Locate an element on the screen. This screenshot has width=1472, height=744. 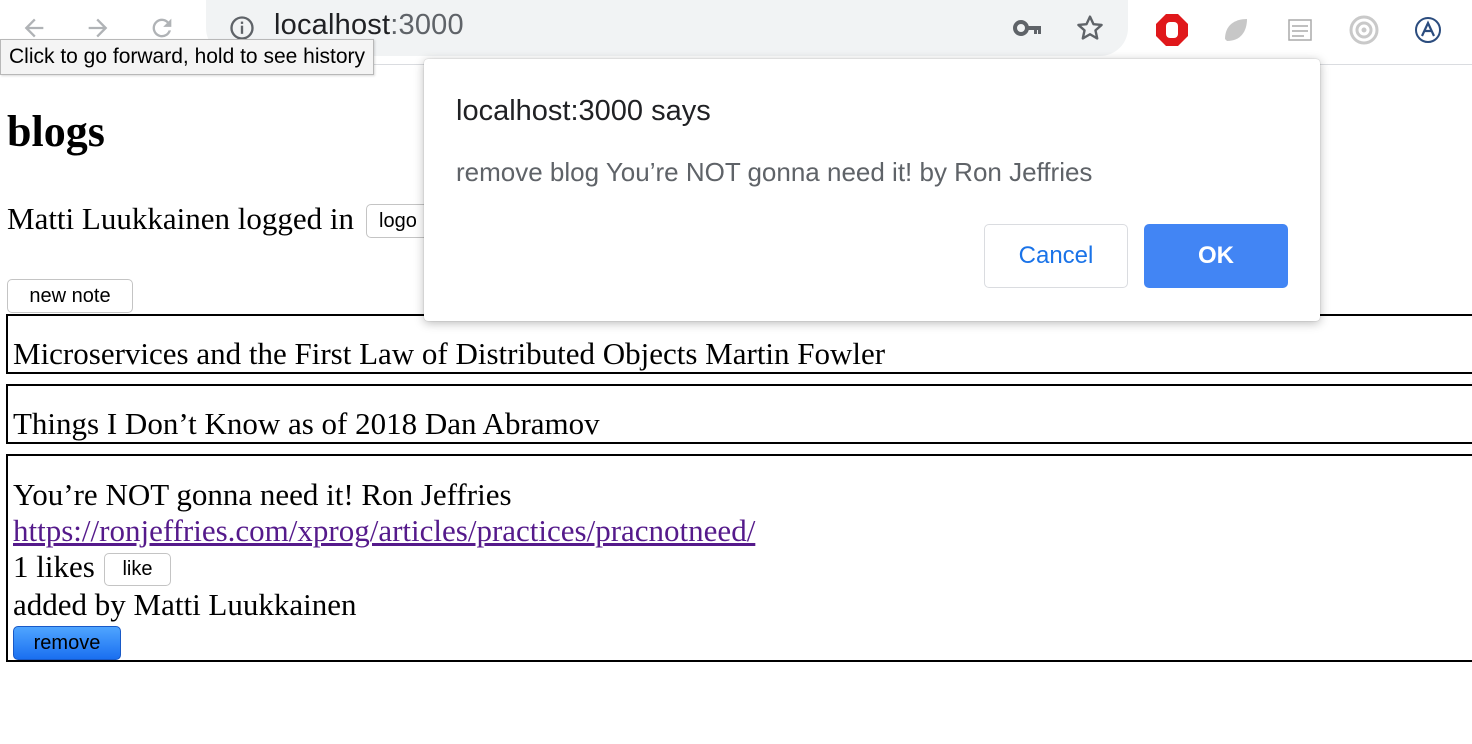
extension-target-icon is located at coordinates (1364, 30).